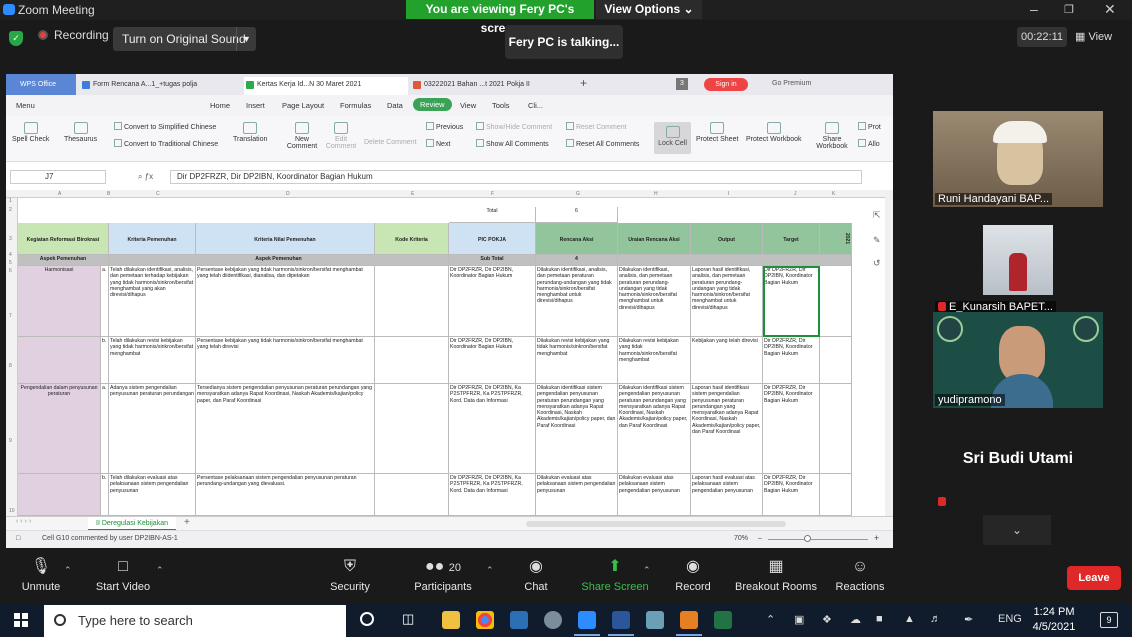 The image size is (1132, 637). Describe the element at coordinates (501, 105) in the screenshot. I see `menu-item-tools: Tools` at that location.